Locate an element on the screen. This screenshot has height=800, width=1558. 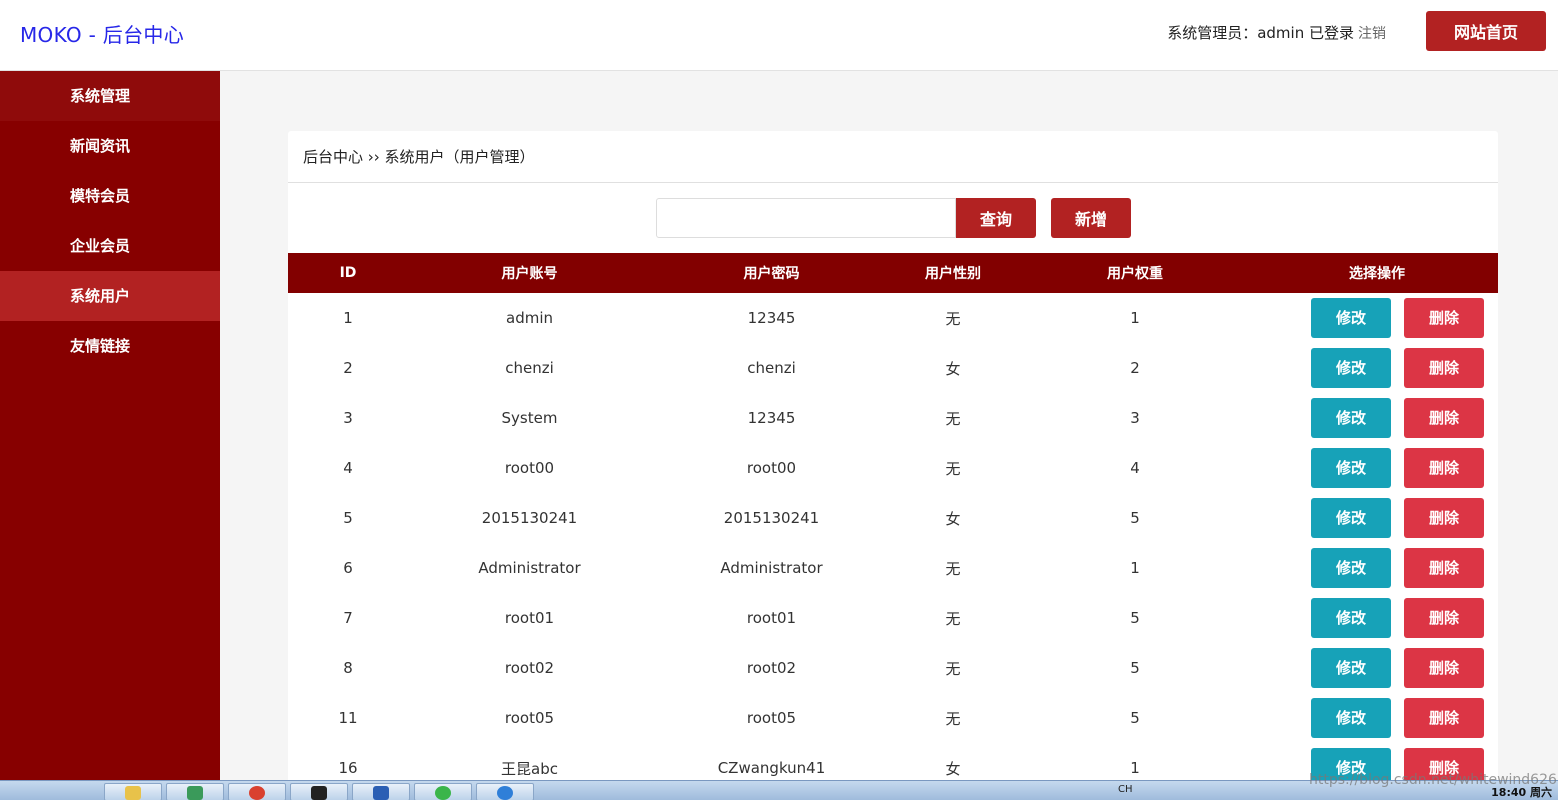
cell-password: root05 is located at coordinates (771, 718).